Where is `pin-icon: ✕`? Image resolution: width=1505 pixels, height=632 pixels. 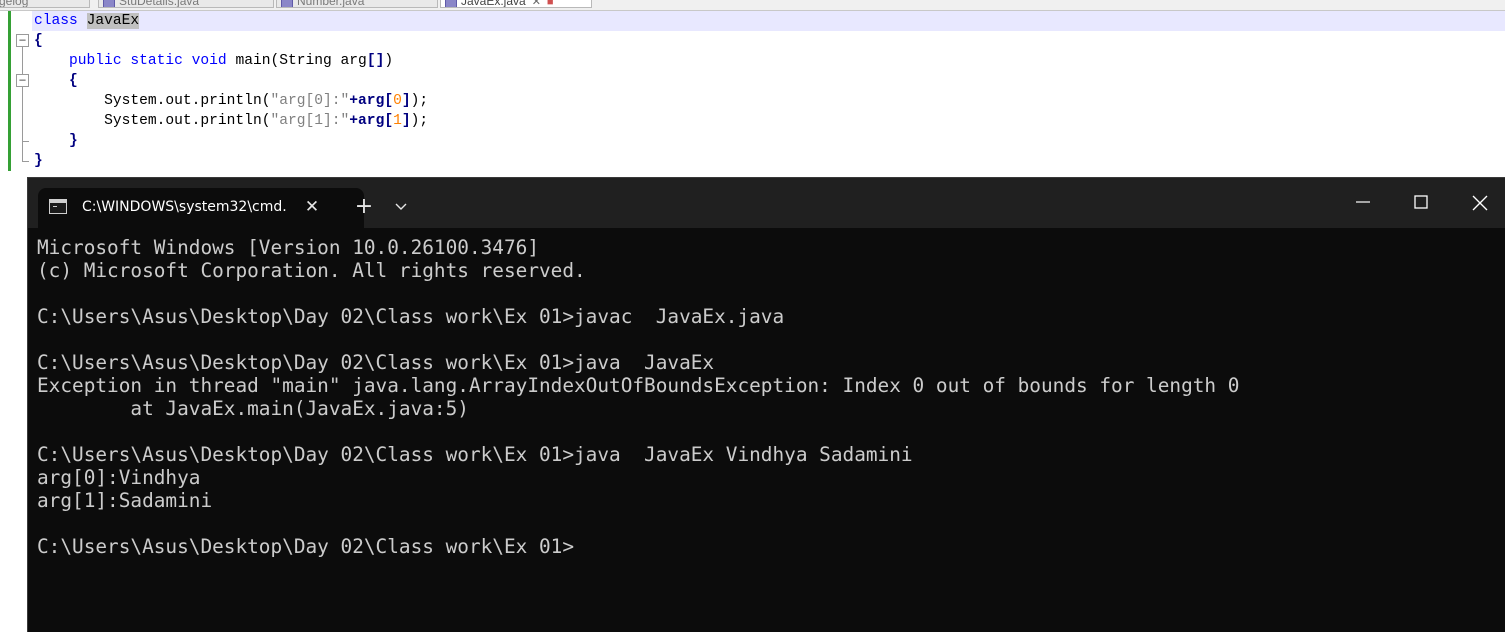
pin-icon: ✕ is located at coordinates (536, 3).